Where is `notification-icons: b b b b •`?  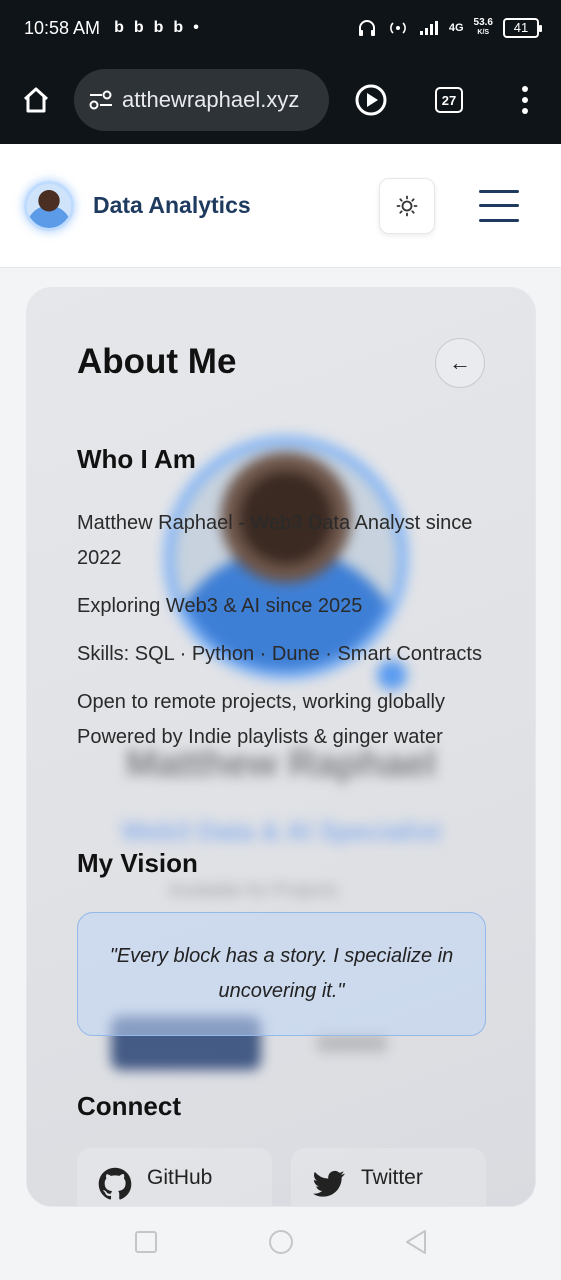 notification-icons: b b b b • is located at coordinates (156, 28).